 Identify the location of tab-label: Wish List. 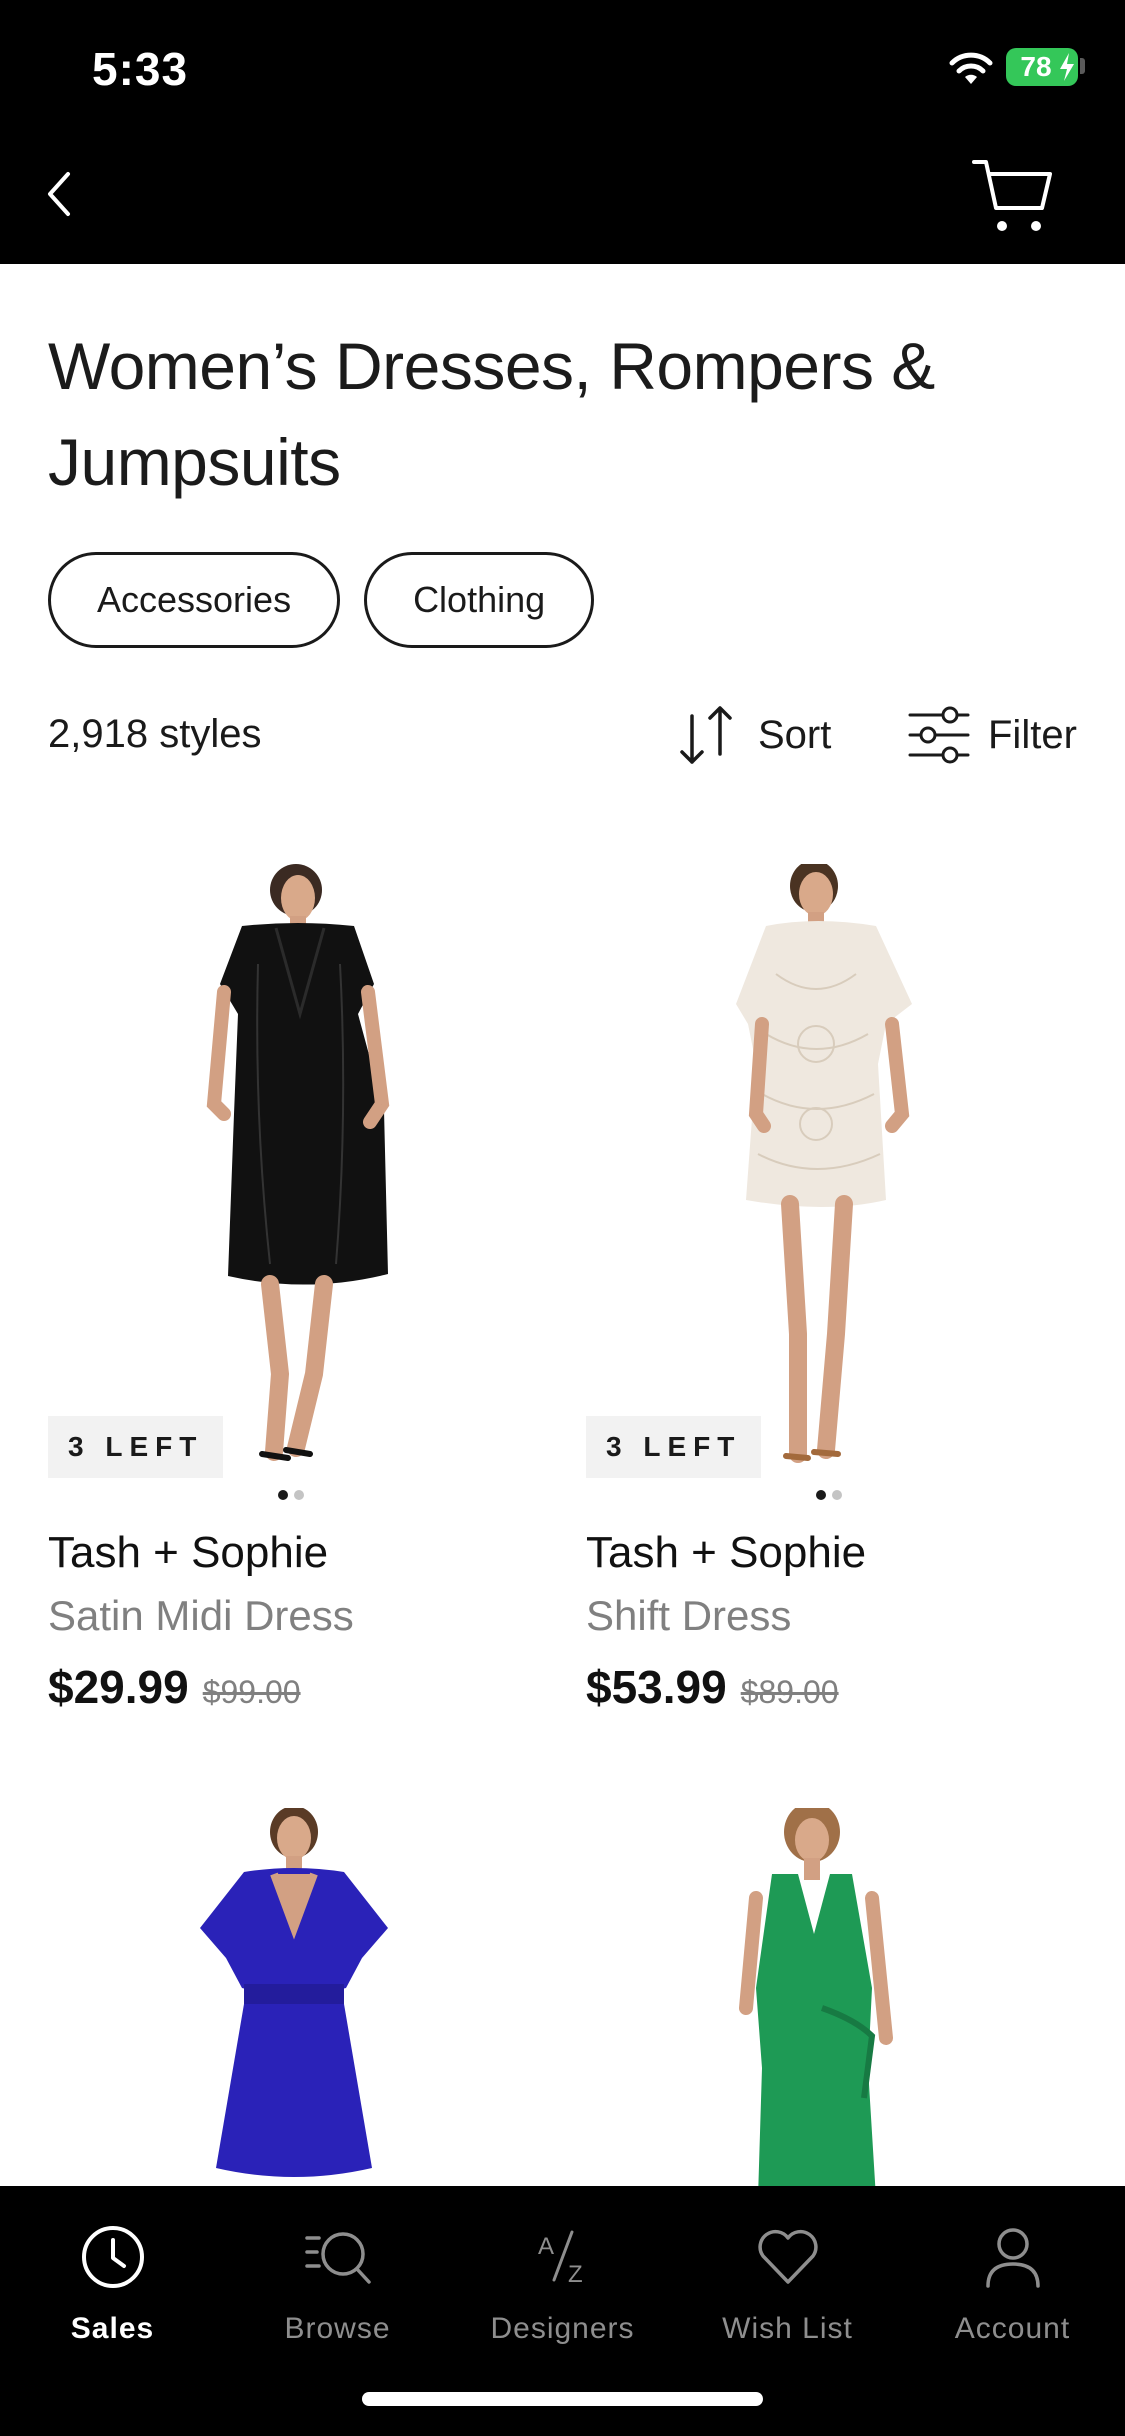
(787, 2328).